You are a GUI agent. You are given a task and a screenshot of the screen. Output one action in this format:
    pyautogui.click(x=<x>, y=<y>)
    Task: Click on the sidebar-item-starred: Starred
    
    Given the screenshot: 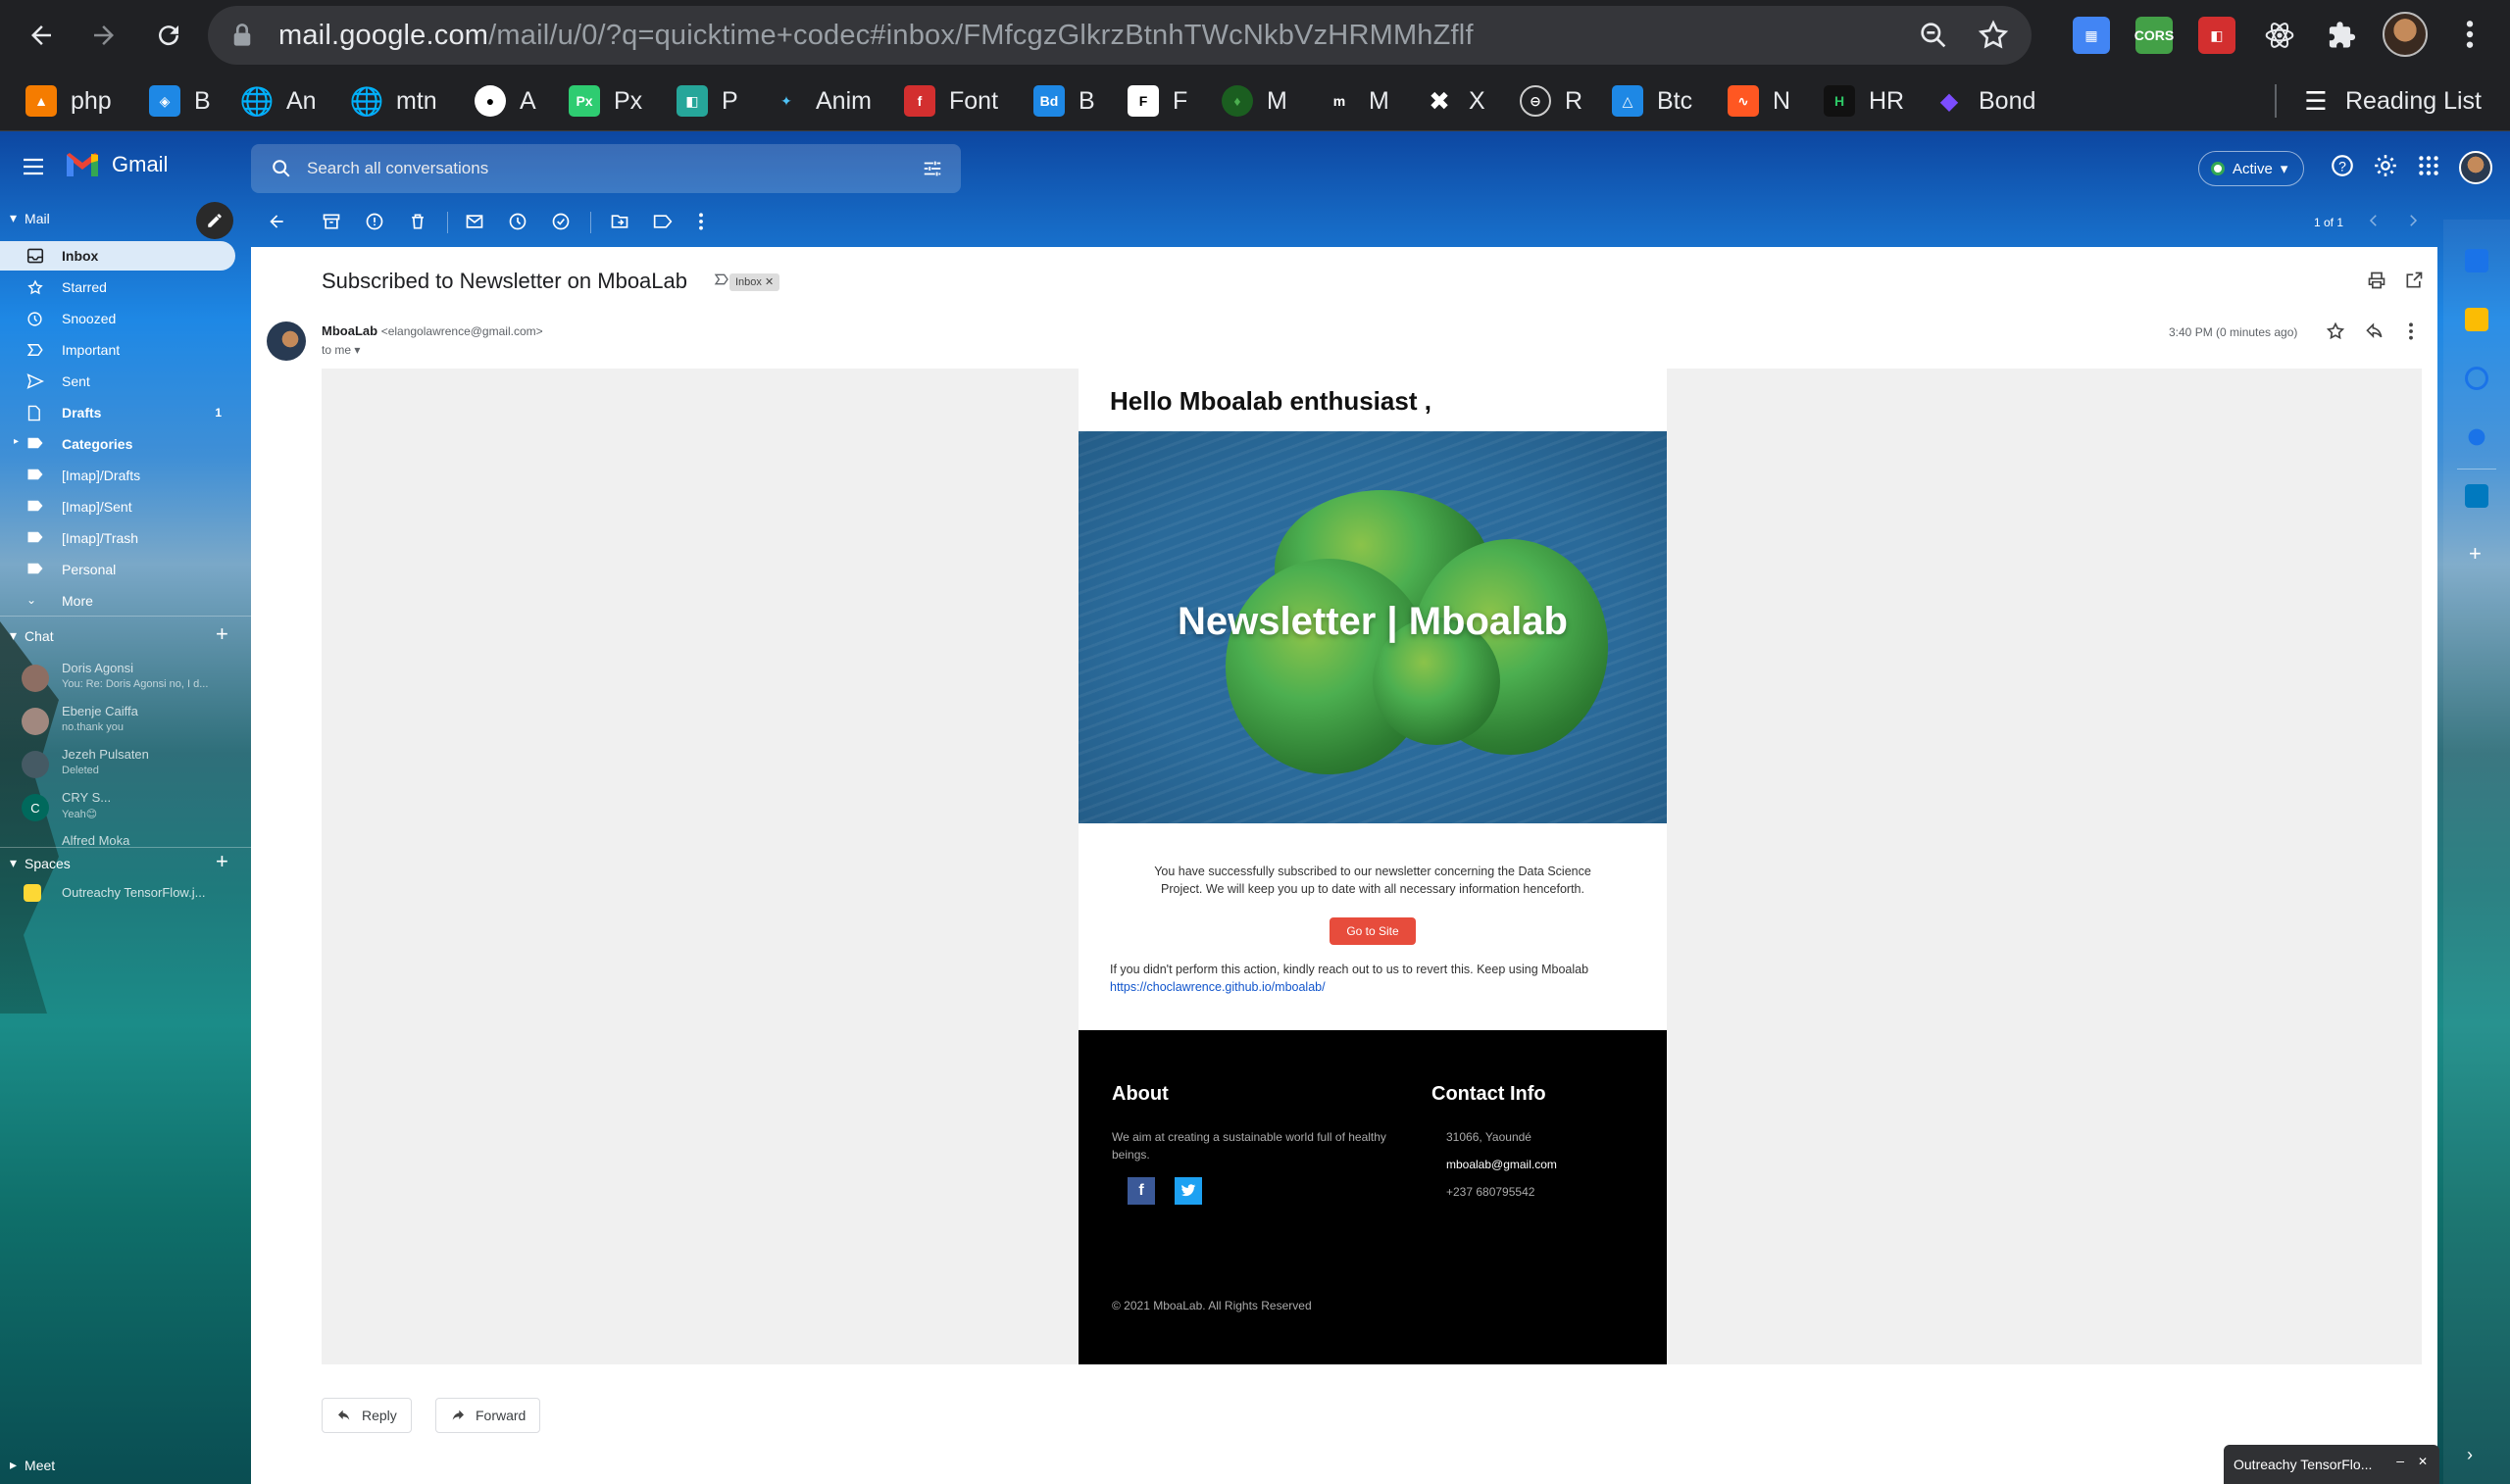 What is the action you would take?
    pyautogui.click(x=117, y=287)
    